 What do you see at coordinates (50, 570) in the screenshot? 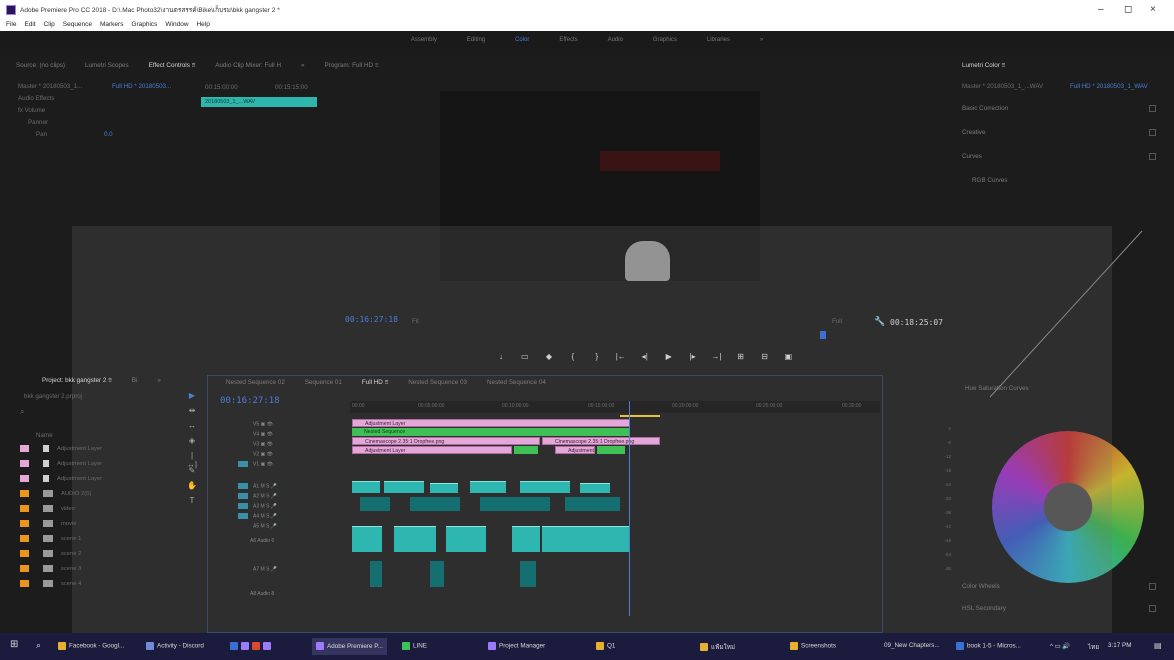
I see `list-item: scene 3` at bounding box center [50, 570].